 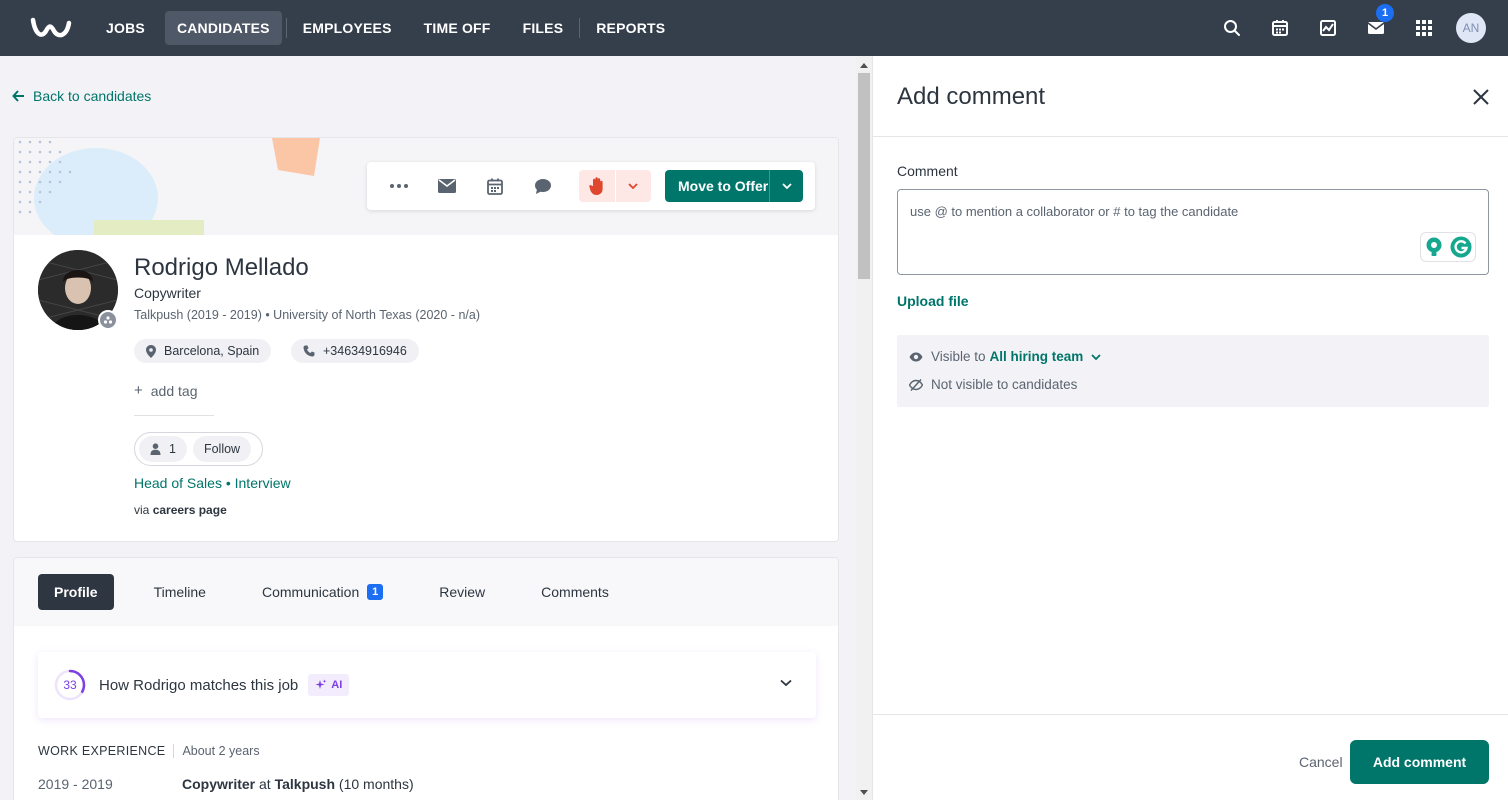 What do you see at coordinates (958, 356) in the screenshot?
I see `visible-prefix: Visible to` at bounding box center [958, 356].